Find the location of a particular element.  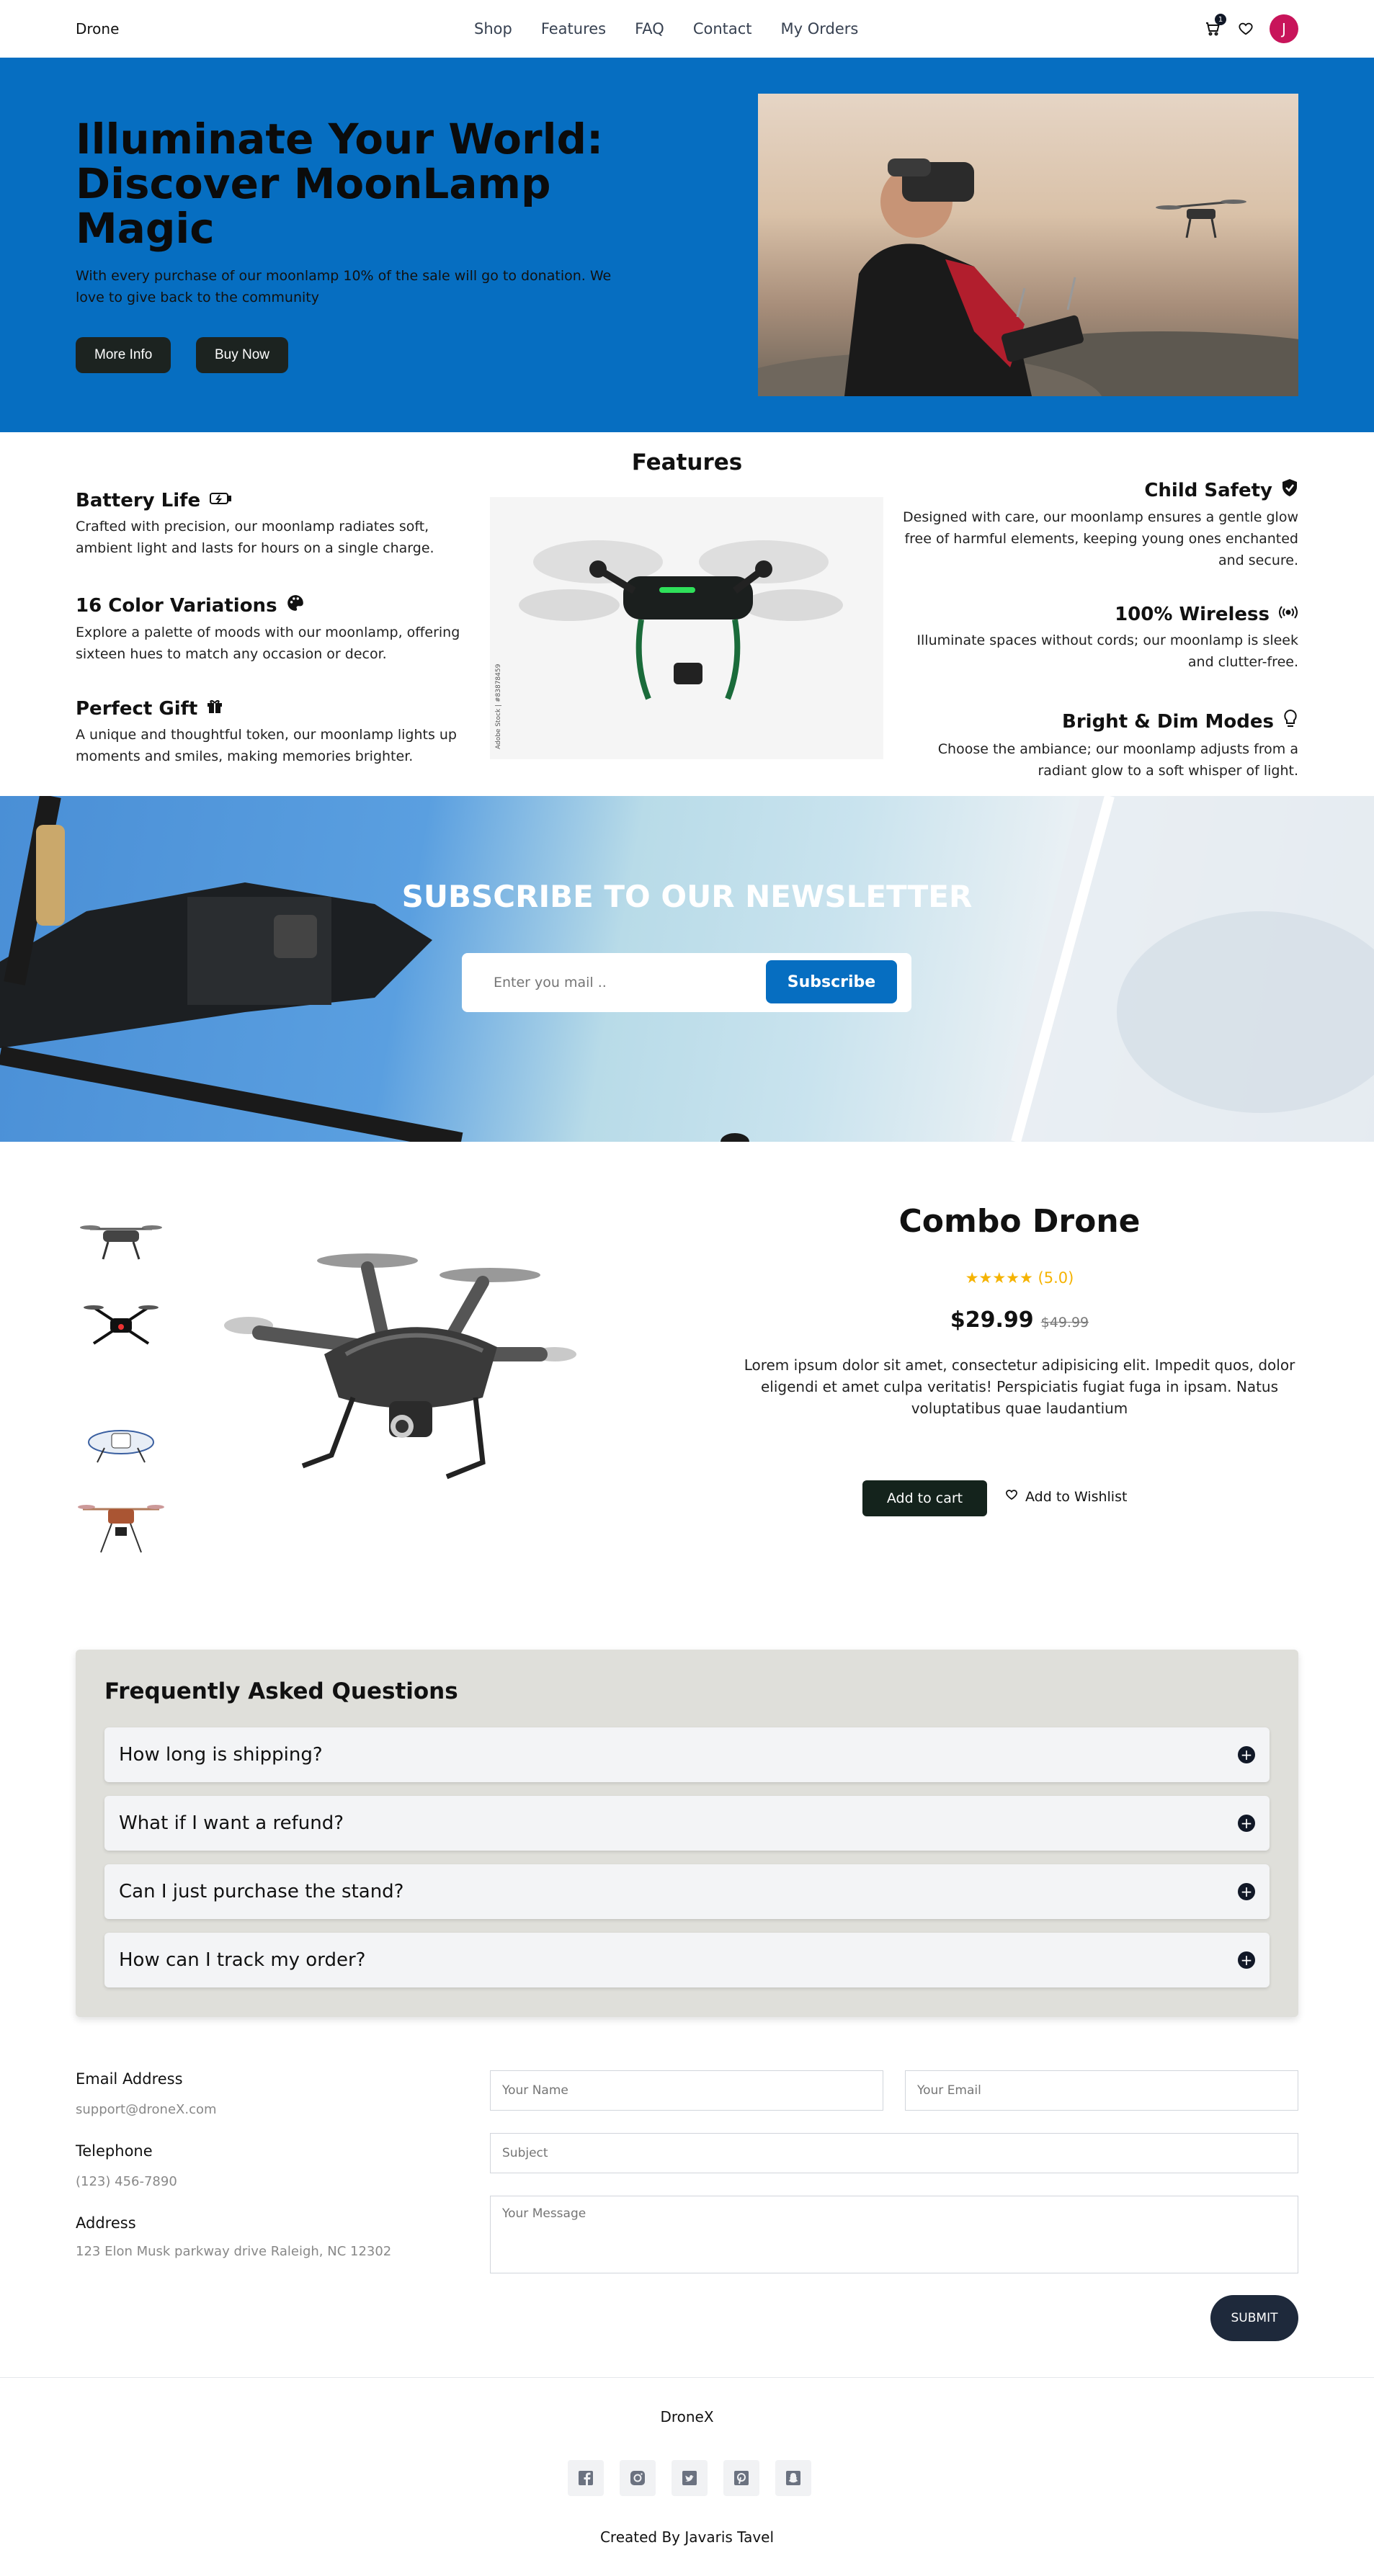

email-value: support@droneX.com is located at coordinates (146, 2109).